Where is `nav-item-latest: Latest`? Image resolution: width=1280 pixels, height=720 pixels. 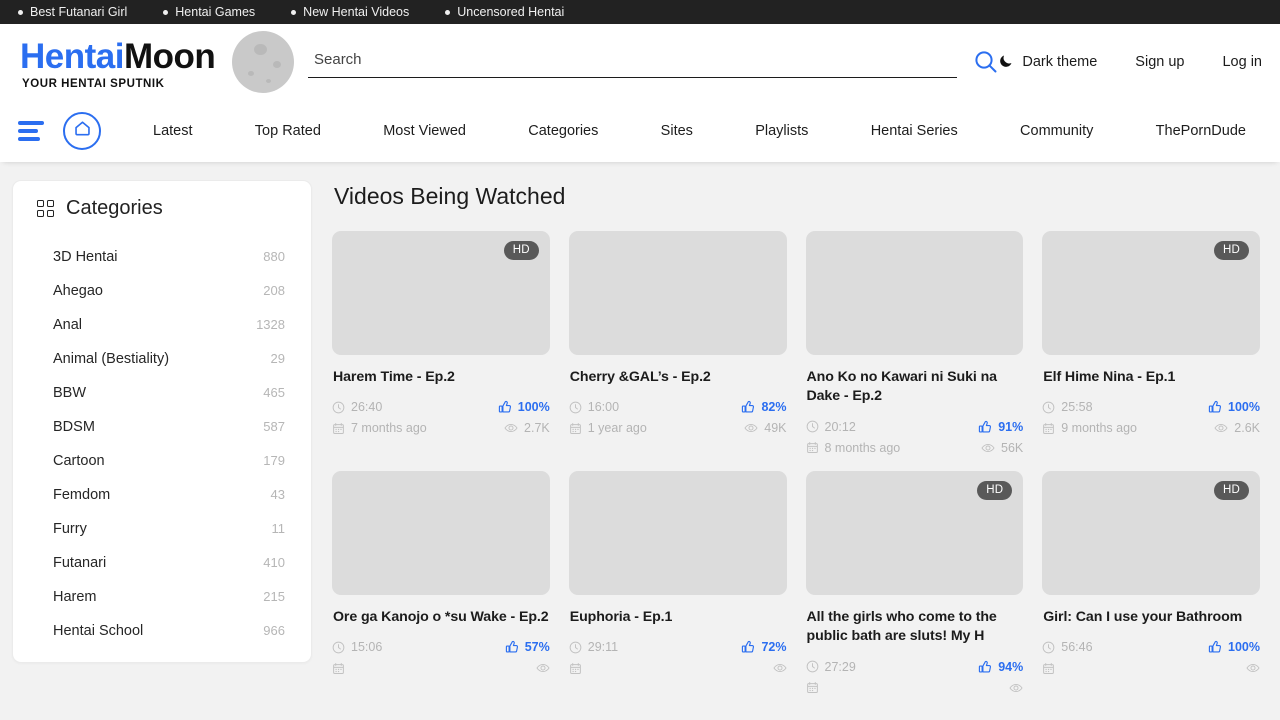
nav-item-latest: Latest is located at coordinates (173, 131).